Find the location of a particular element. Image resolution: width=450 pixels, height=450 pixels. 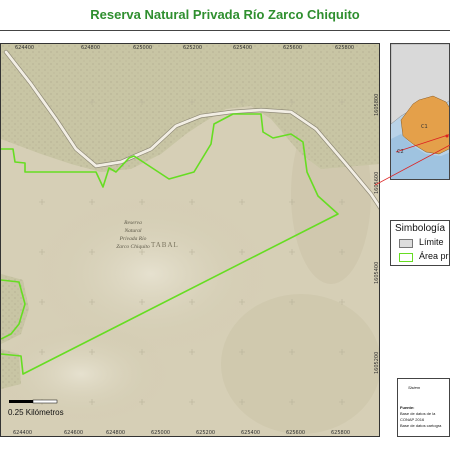

x-tick-label: 624600 is located at coordinates (74, 433).